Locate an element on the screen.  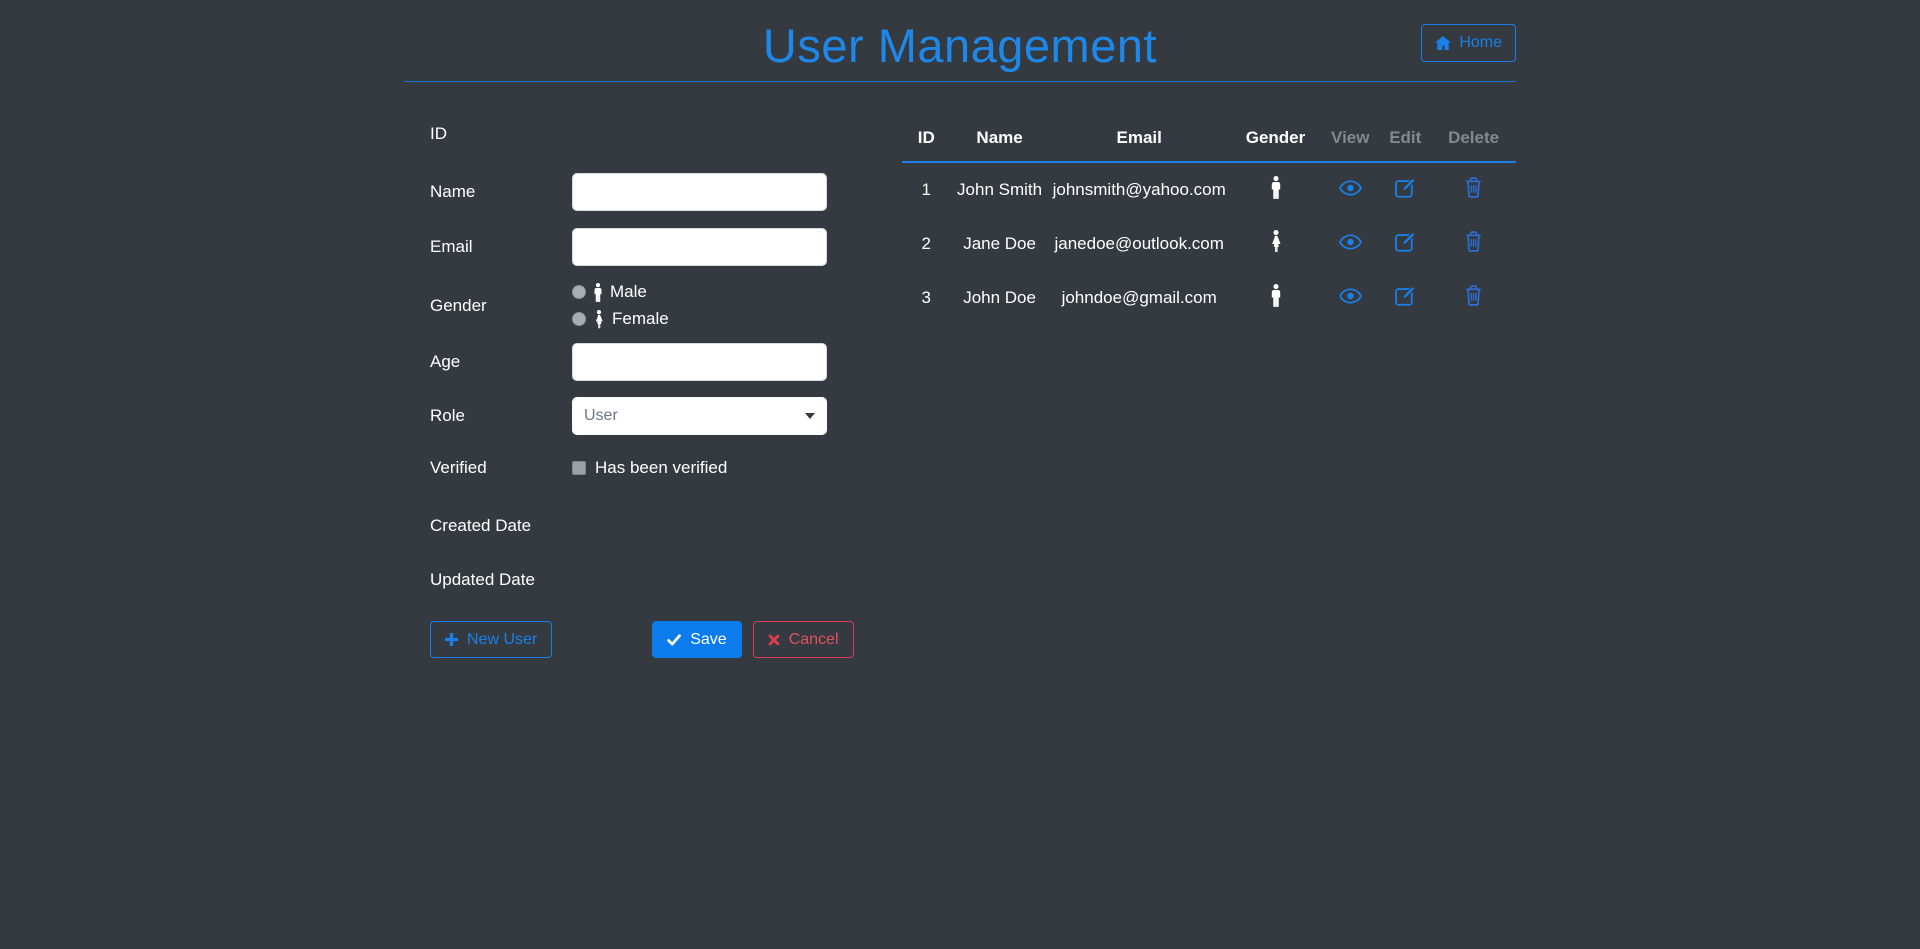
chevron-down-icon is located at coordinates (810, 416).